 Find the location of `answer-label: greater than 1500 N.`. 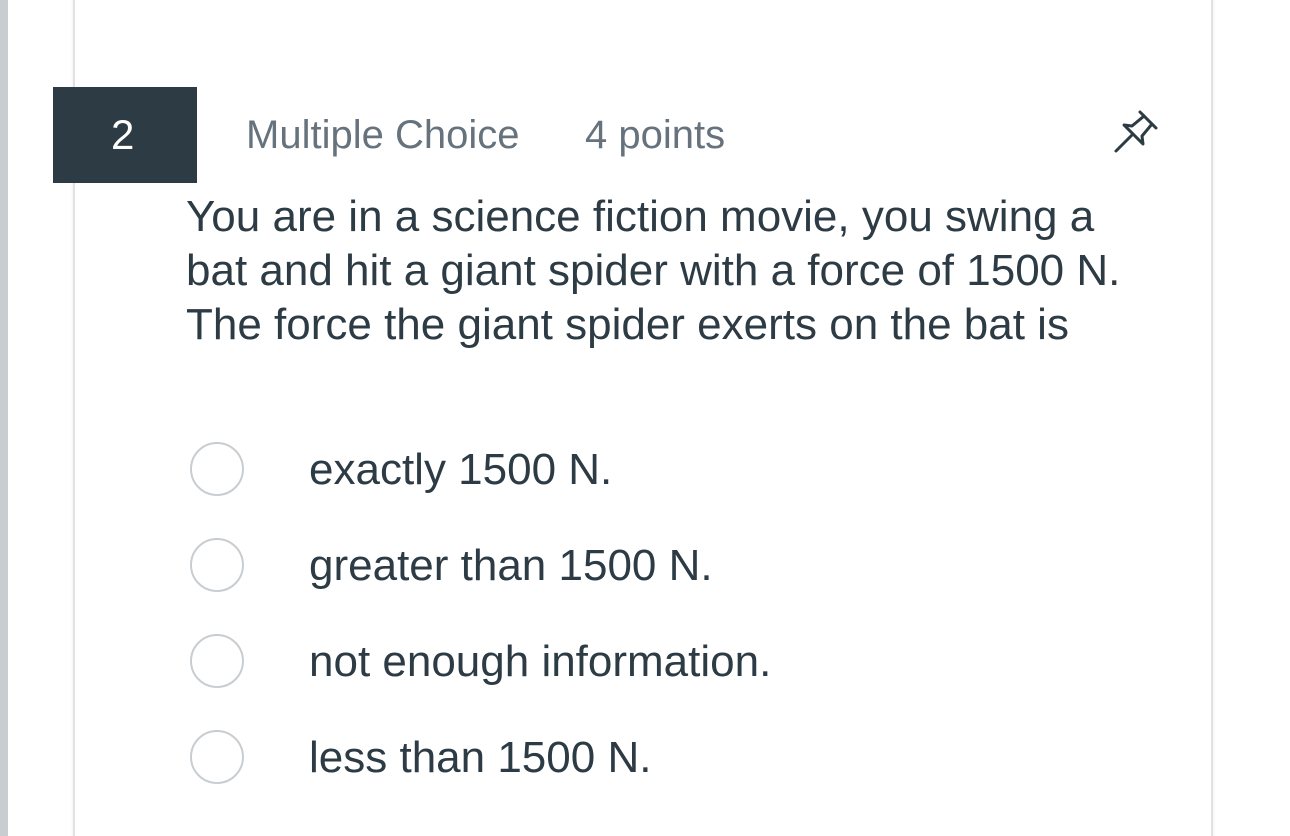

answer-label: greater than 1500 N. is located at coordinates (511, 566).